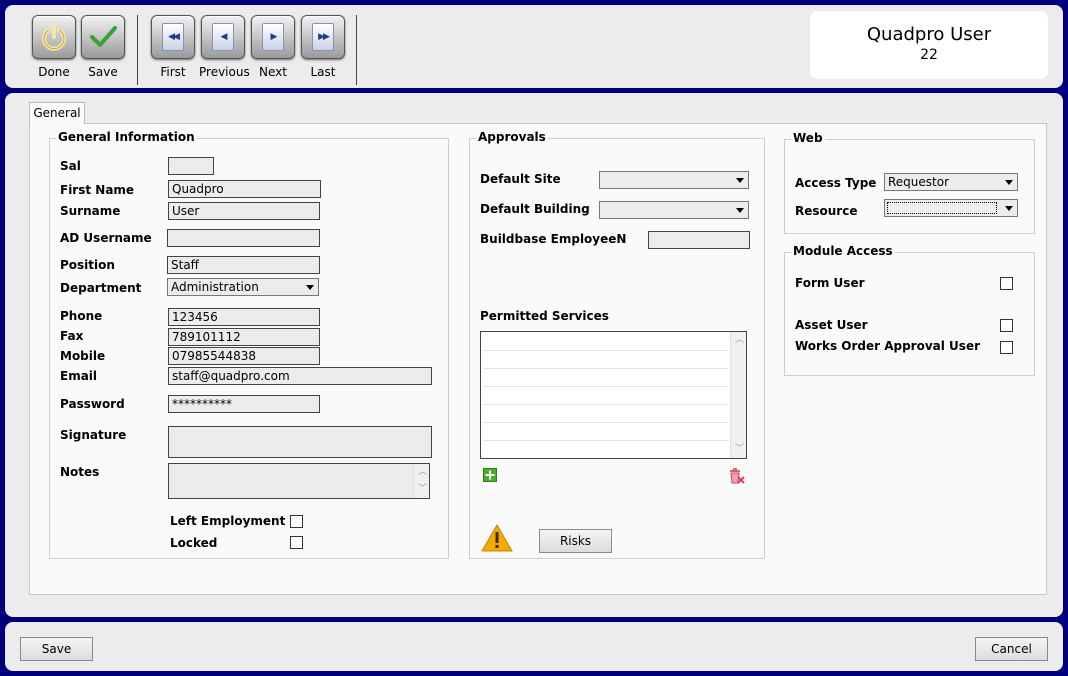 The width and height of the screenshot is (1068, 676). What do you see at coordinates (1006, 347) in the screenshot?
I see `works-order-approval-checkbox` at bounding box center [1006, 347].